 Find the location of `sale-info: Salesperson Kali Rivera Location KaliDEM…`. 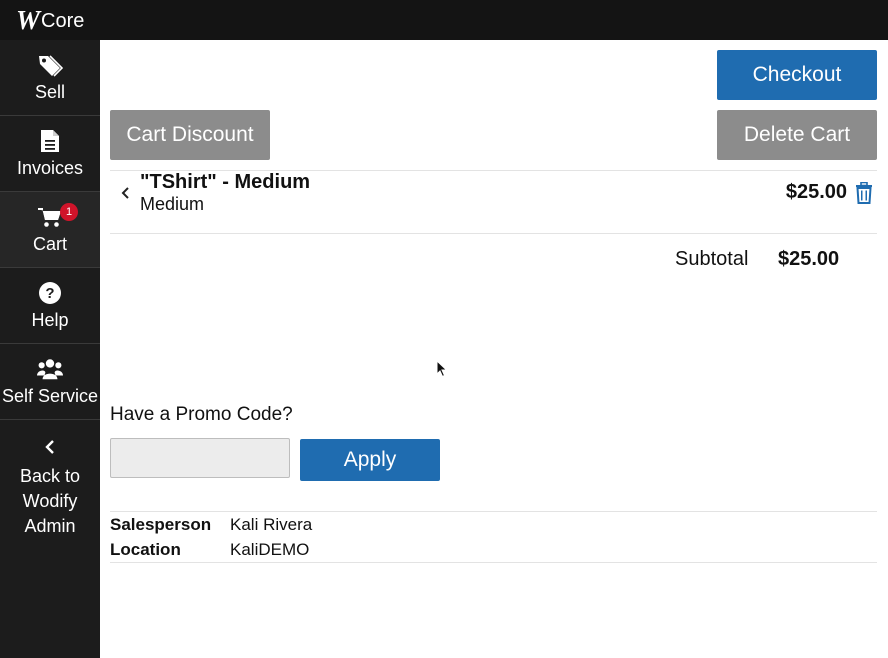

sale-info: Salesperson Kali Rivera Location KaliDEM… is located at coordinates (493, 537).